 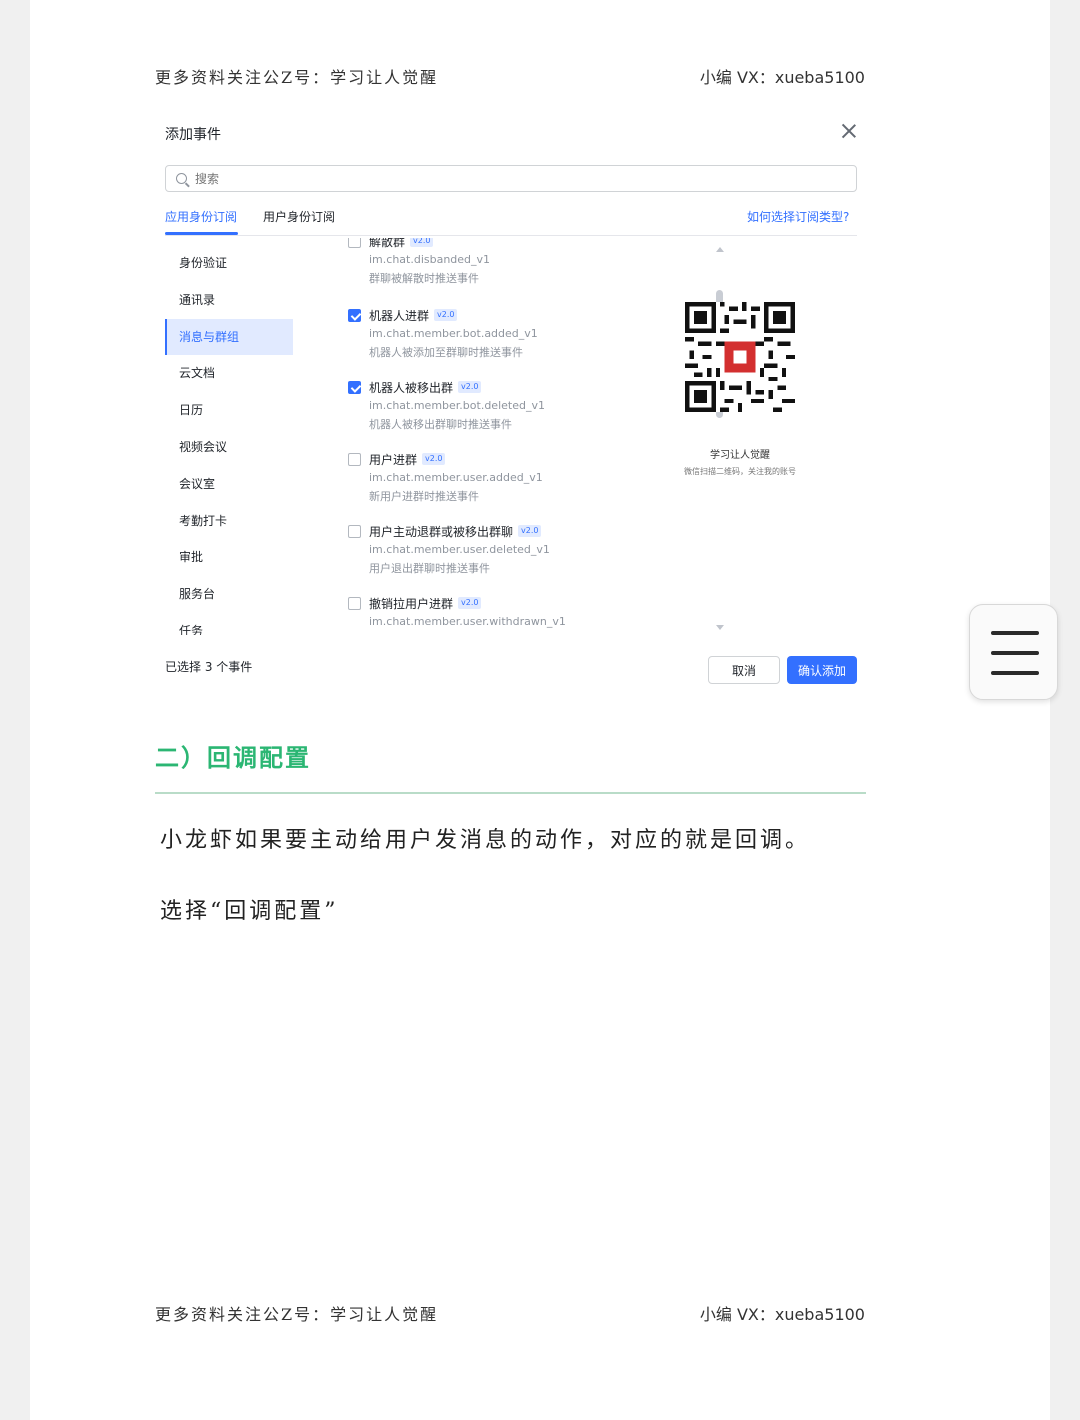 I want to click on event-name: 机器人进群, so click(x=399, y=315).